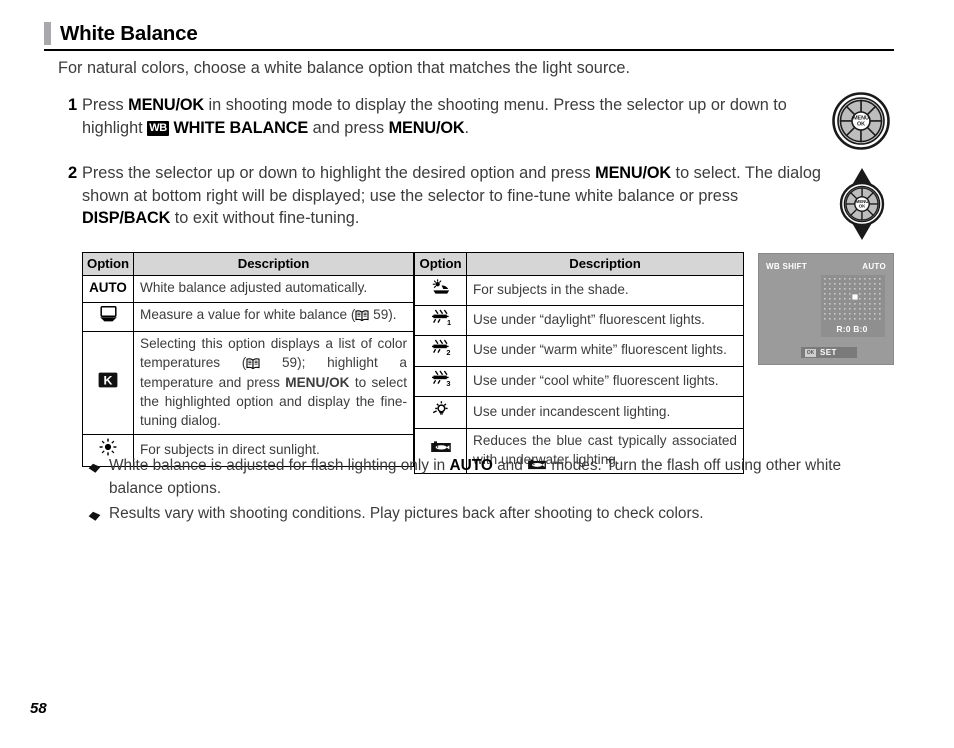 The width and height of the screenshot is (954, 748). What do you see at coordinates (471, 465) in the screenshot?
I see `note-bold-auto: AUTO` at bounding box center [471, 465].